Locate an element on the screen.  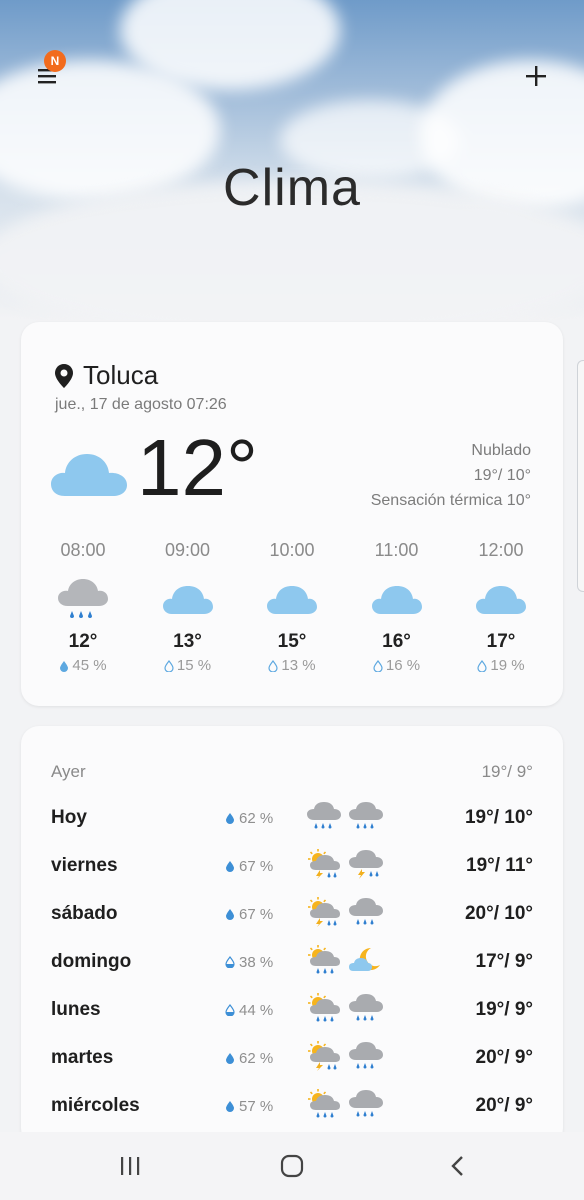
daily-row: domingo 38 % 17°/ 9° is located at coordinates (292, 962).